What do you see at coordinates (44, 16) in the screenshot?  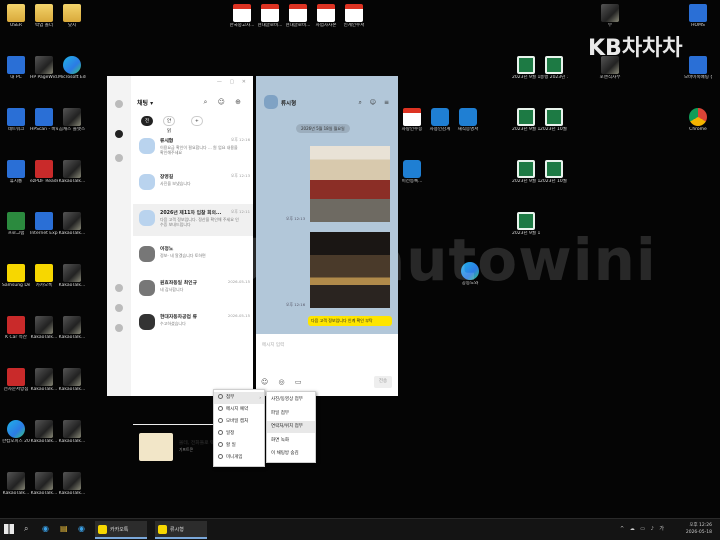 I see `desktop-icon: 박업 폴더` at bounding box center [44, 16].